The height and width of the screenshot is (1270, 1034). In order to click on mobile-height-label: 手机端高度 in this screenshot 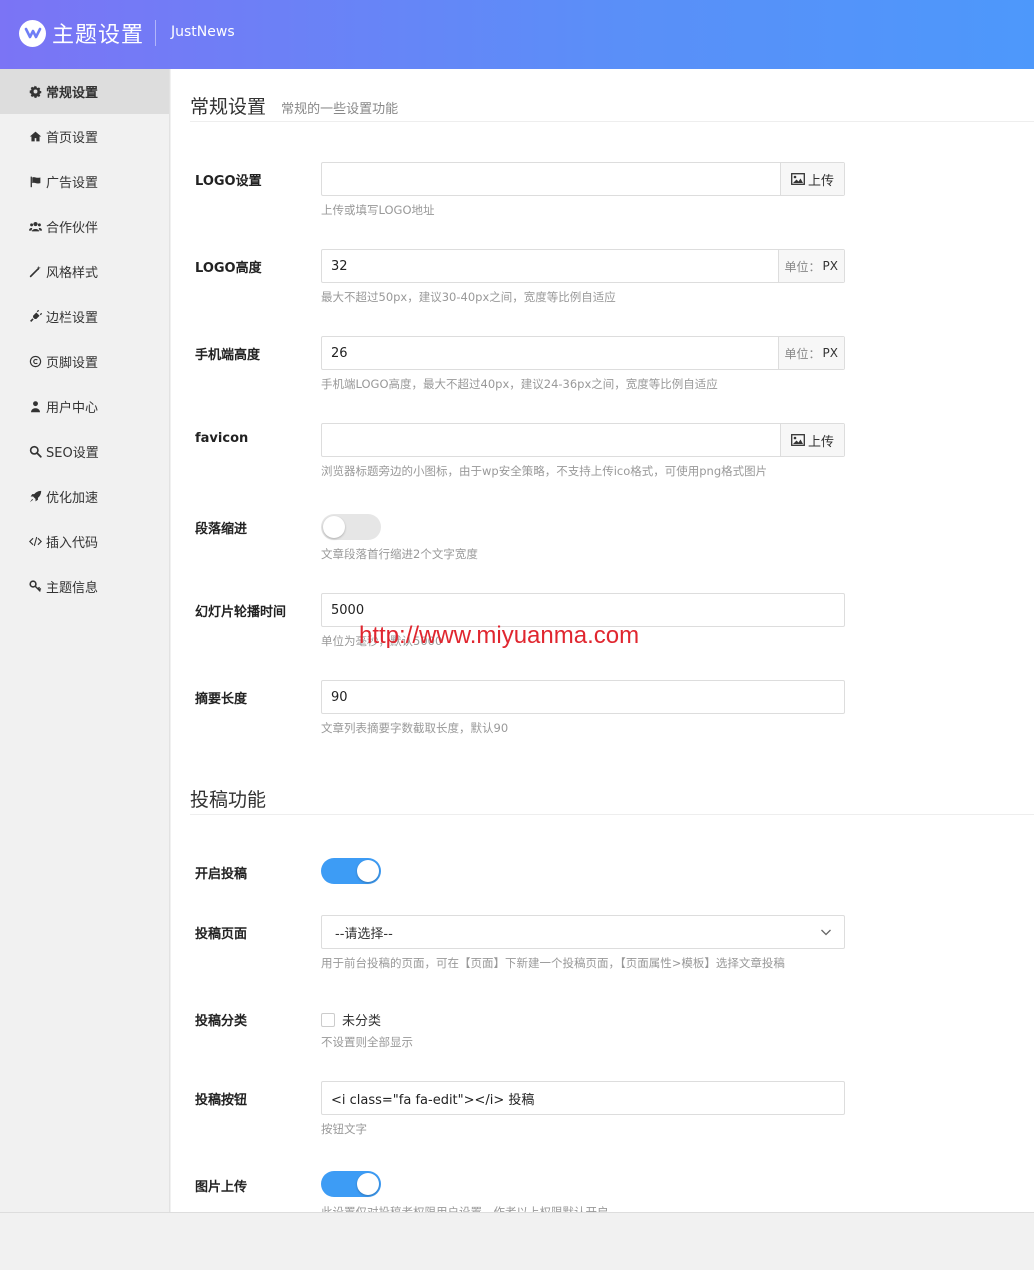, I will do `click(228, 355)`.